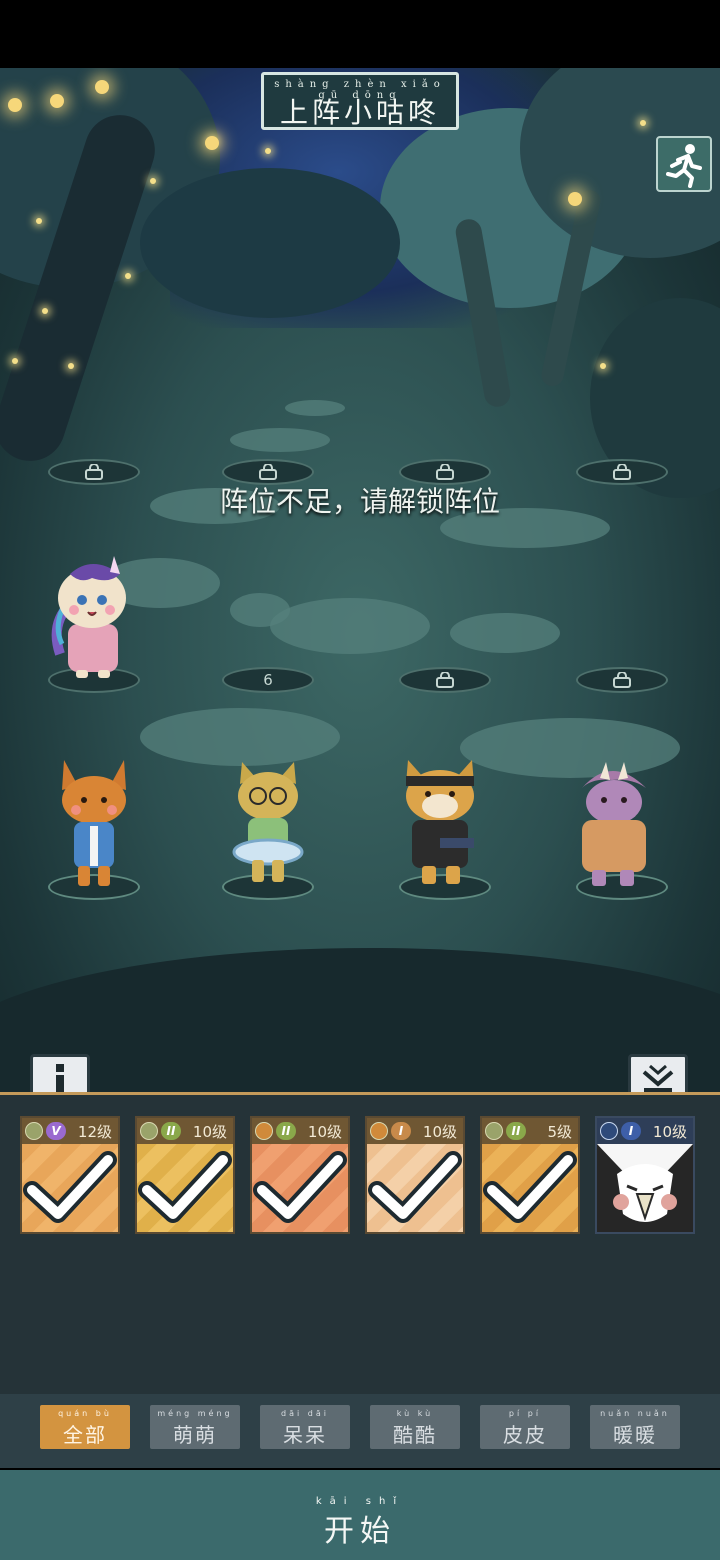  Describe the element at coordinates (415, 1413) in the screenshot. I see `tab-pinyin: kù kù` at that location.